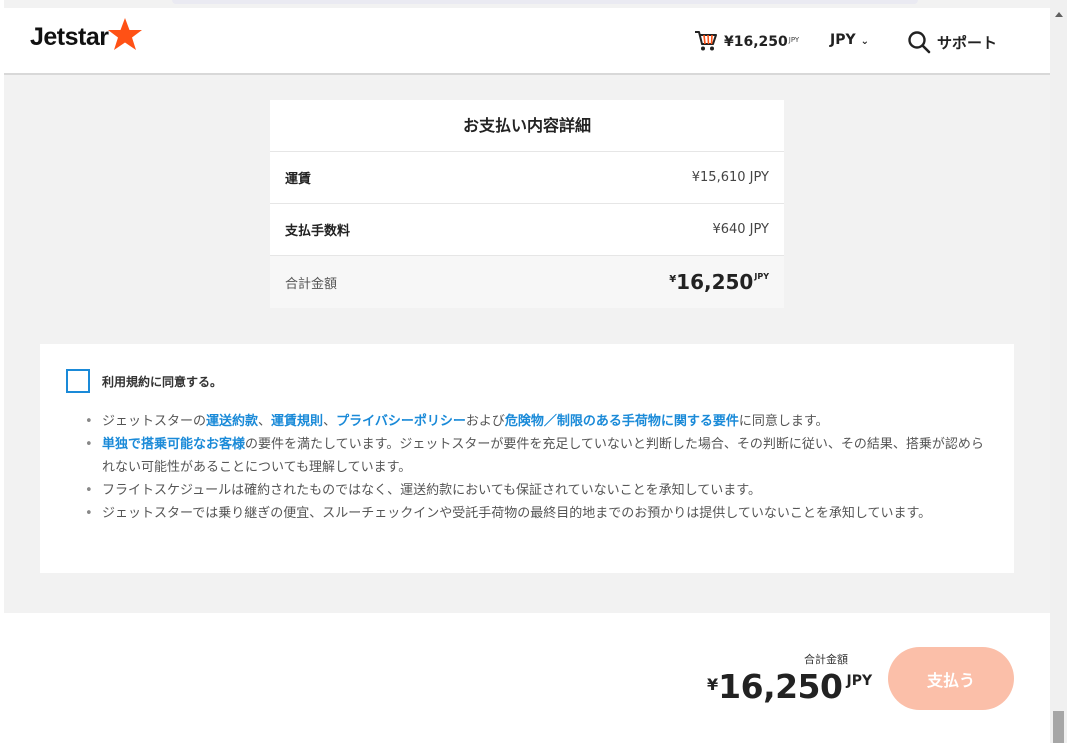  What do you see at coordinates (783, 421) in the screenshot?
I see `terms-text: に同意します。` at bounding box center [783, 421].